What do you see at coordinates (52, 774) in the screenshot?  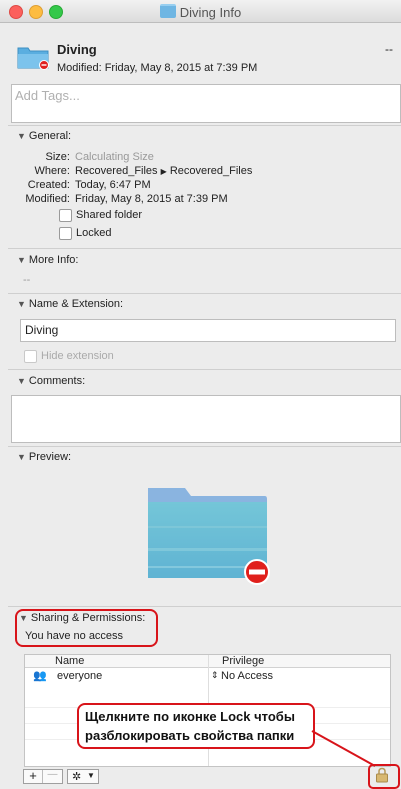 I see `remove-button: —` at bounding box center [52, 774].